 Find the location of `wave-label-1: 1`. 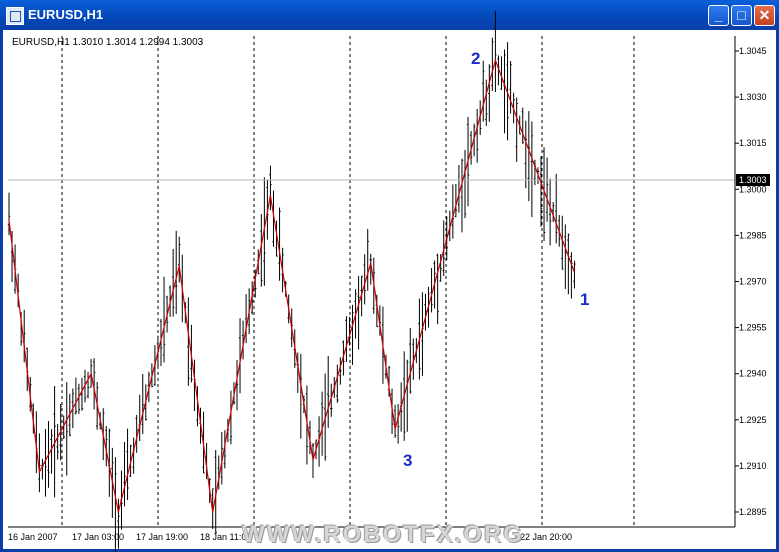

wave-label-1: 1 is located at coordinates (584, 299).